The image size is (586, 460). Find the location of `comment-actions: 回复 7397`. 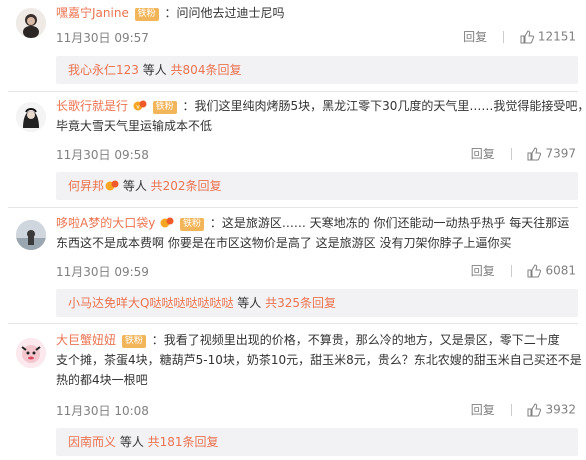

comment-actions: 回复 7397 is located at coordinates (523, 153).